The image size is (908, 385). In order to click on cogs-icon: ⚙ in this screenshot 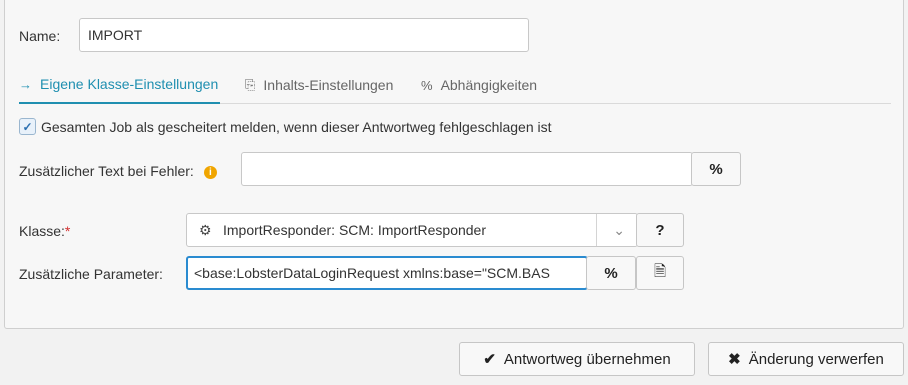, I will do `click(205, 230)`.